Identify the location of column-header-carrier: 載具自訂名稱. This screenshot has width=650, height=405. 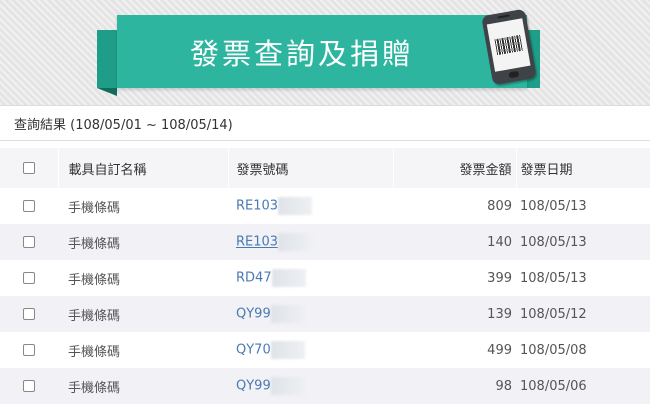
(143, 168).